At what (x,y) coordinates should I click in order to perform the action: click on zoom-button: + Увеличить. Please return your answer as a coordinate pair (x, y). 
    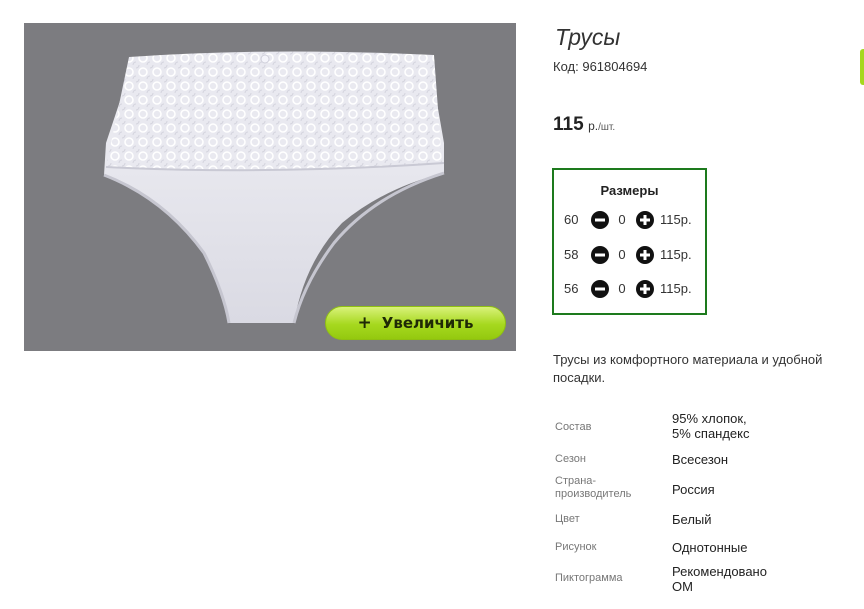
    Looking at the image, I should click on (415, 323).